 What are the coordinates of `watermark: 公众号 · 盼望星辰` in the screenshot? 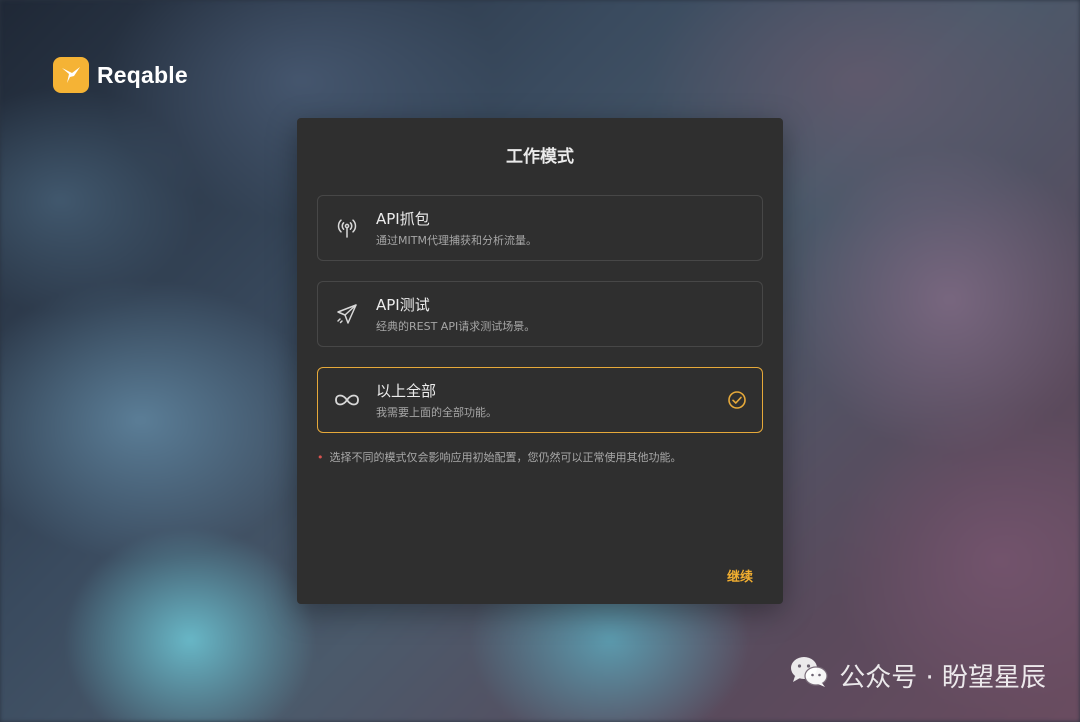 It's located at (917, 675).